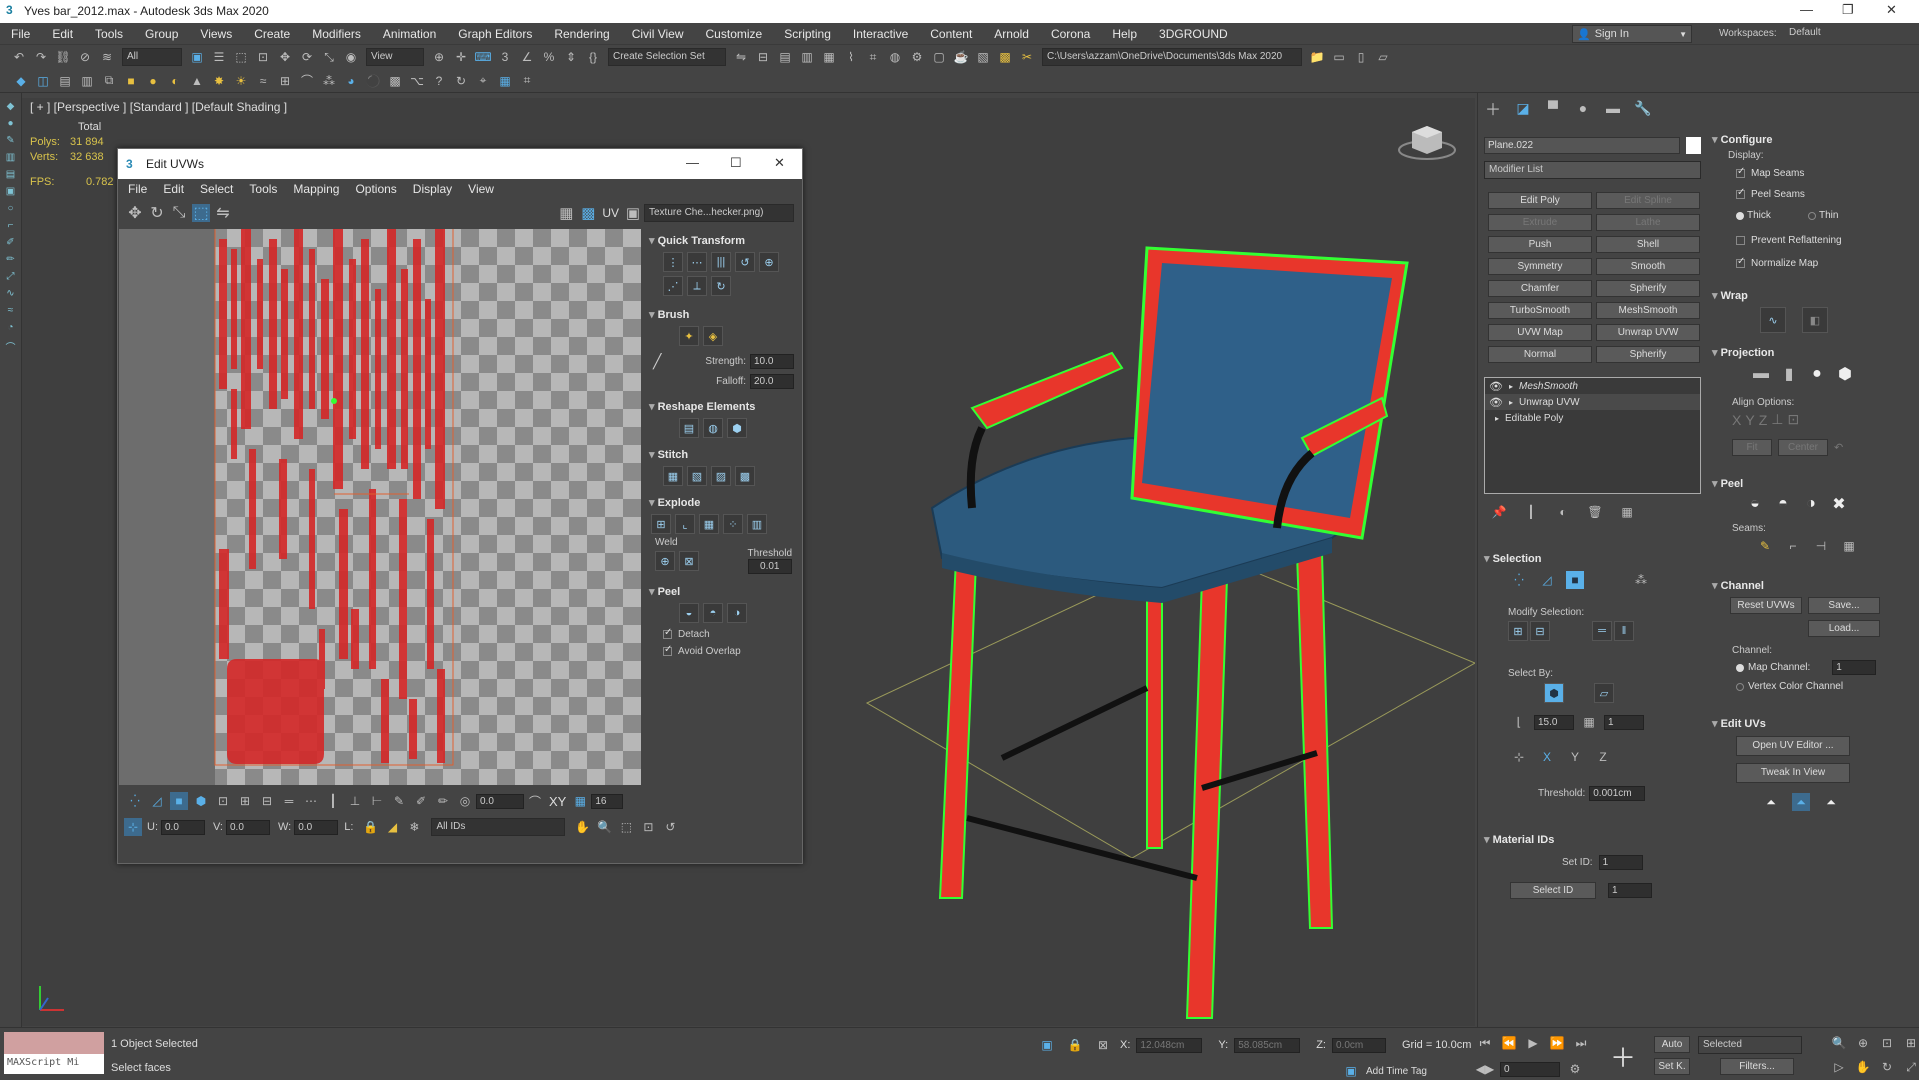 This screenshot has height=1080, width=1919. Describe the element at coordinates (692, 162) in the screenshot. I see `uvw-minimize-icon: —` at that location.